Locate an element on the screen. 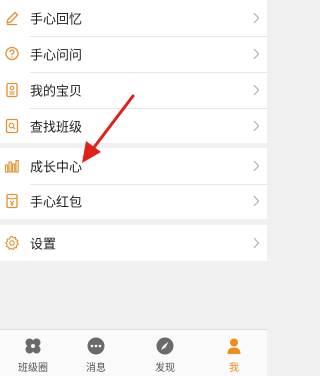 The image size is (320, 376). menu-item-label: 手心回忆 is located at coordinates (56, 20).